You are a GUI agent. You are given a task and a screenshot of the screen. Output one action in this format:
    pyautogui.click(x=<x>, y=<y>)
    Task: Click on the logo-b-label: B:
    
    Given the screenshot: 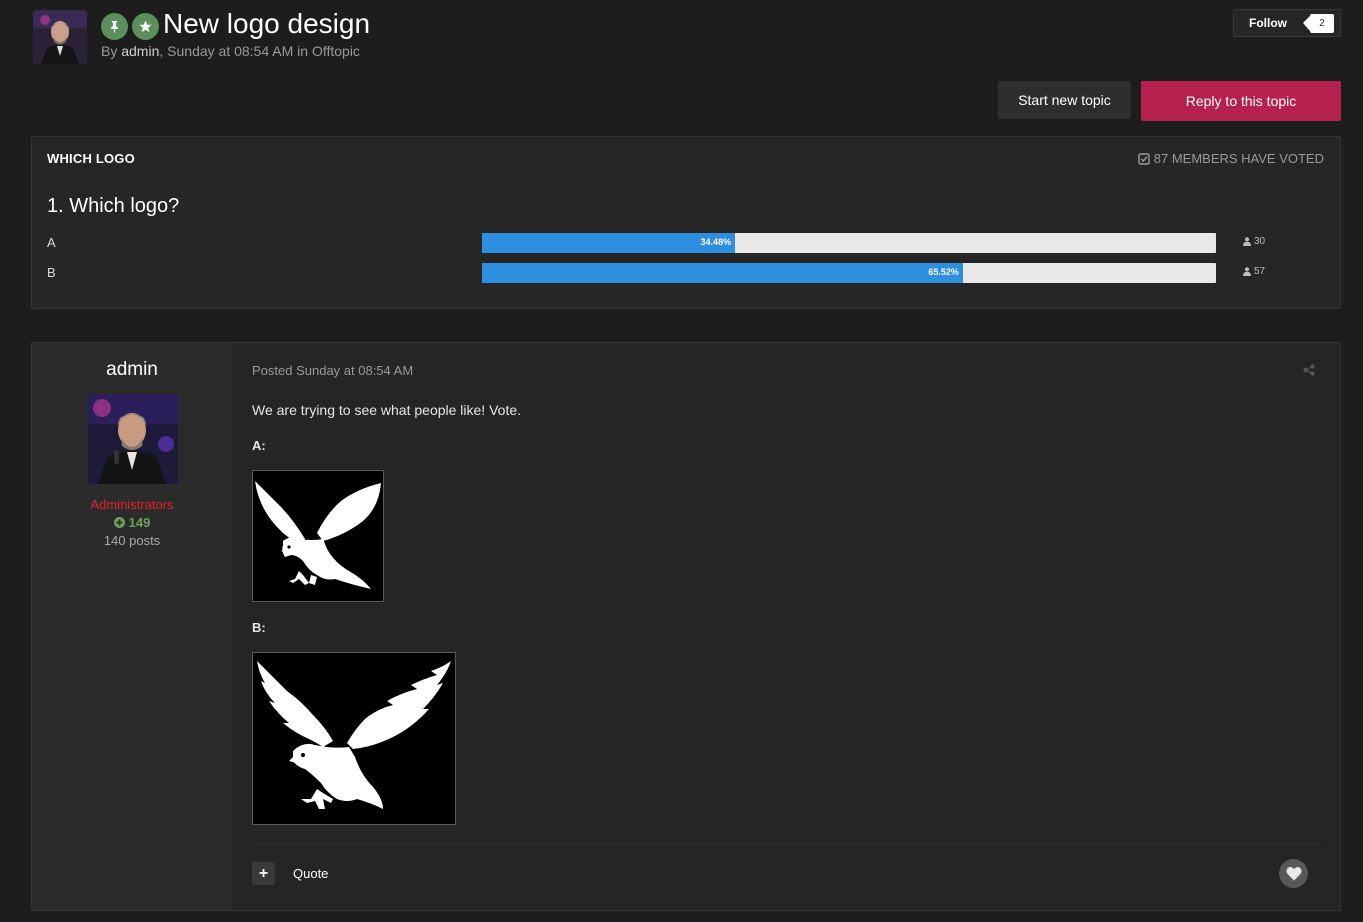 What is the action you would take?
    pyautogui.click(x=259, y=627)
    